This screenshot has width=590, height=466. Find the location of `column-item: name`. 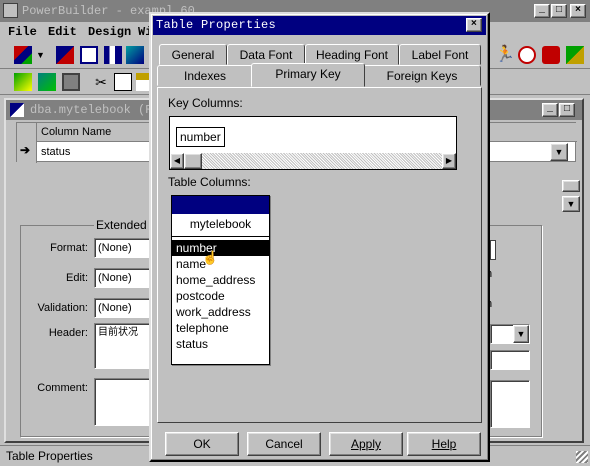

column-item: name is located at coordinates (220, 264).